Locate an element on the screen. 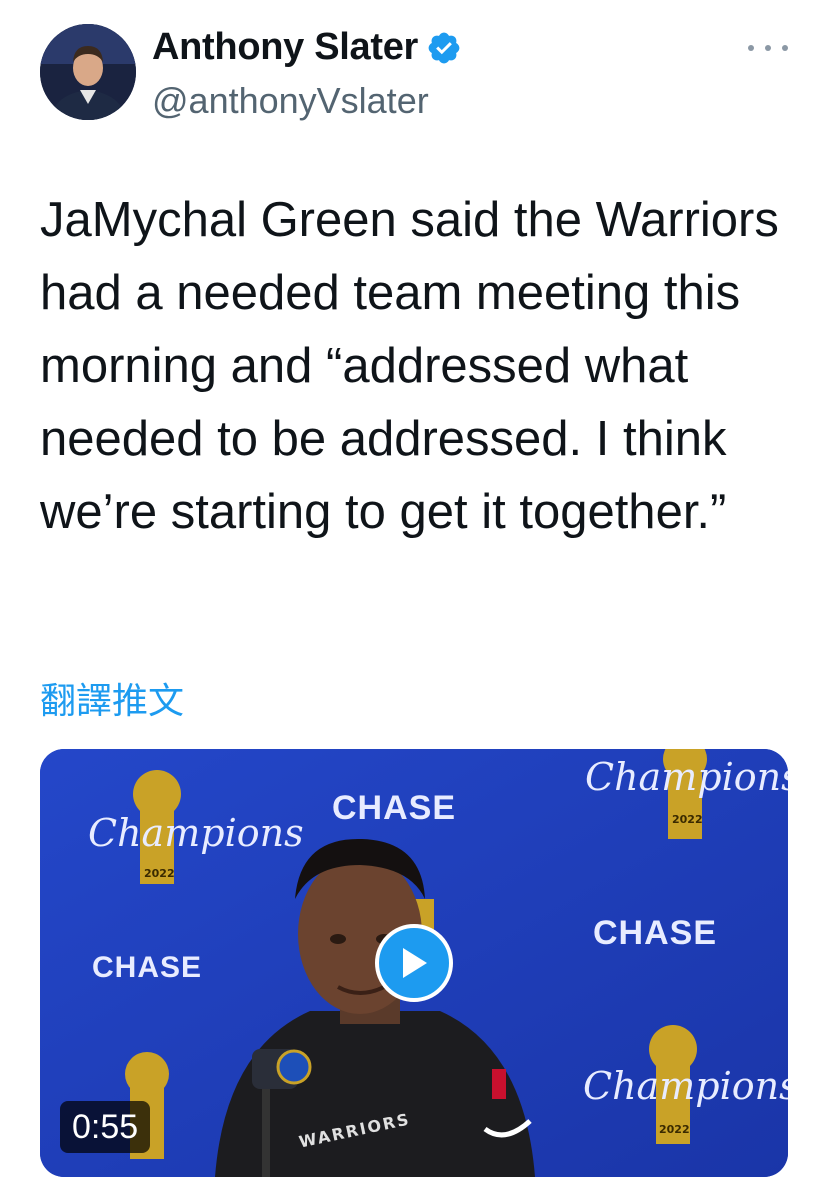 This screenshot has width=828, height=1178. champions-year-top-right: 2022 is located at coordinates (687, 819).